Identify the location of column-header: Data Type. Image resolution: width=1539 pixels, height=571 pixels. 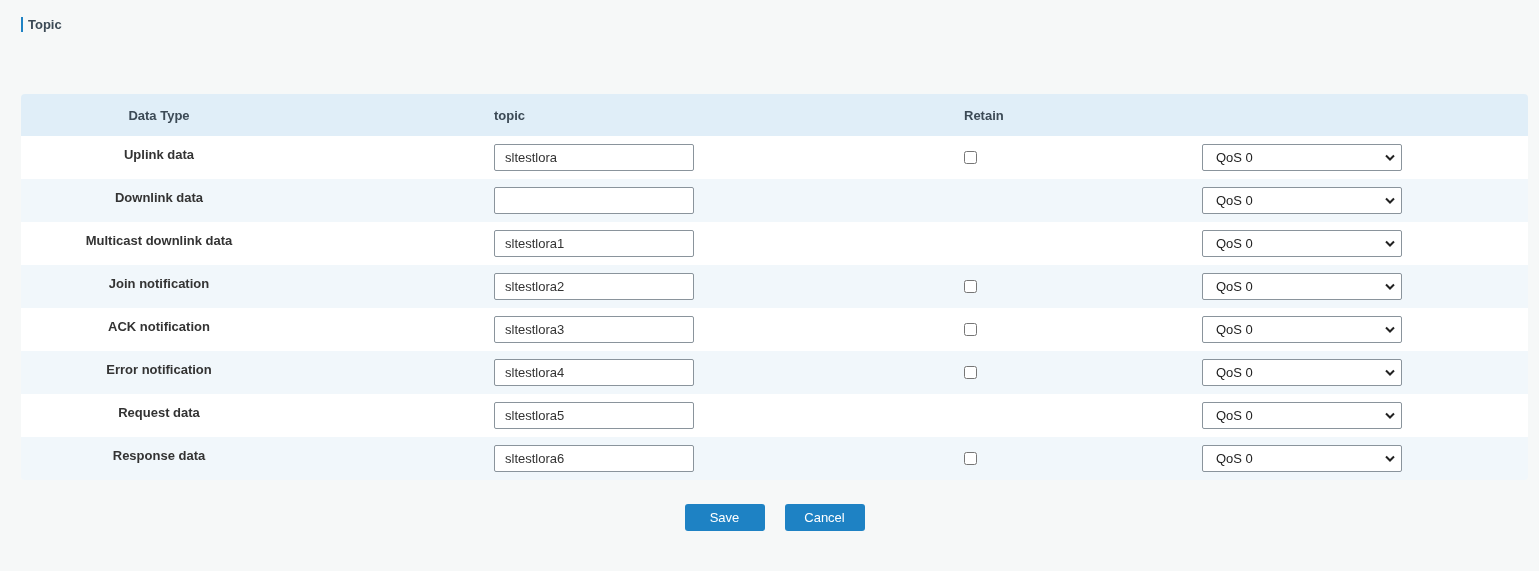
(159, 115).